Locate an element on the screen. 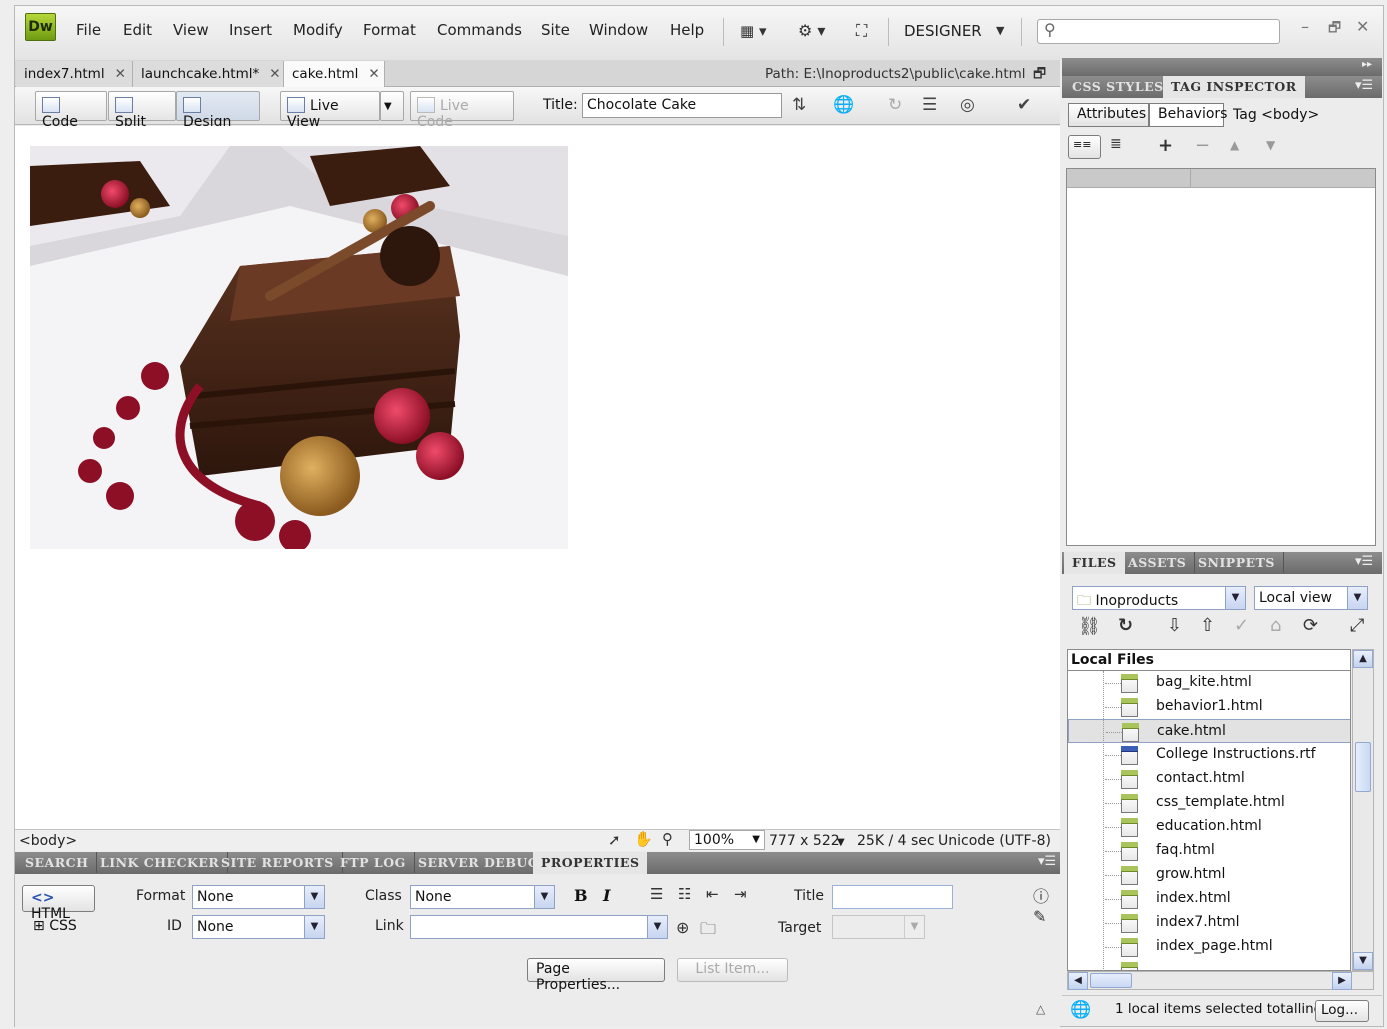 The image size is (1387, 1029). list-item: education.html is located at coordinates (1209, 827).